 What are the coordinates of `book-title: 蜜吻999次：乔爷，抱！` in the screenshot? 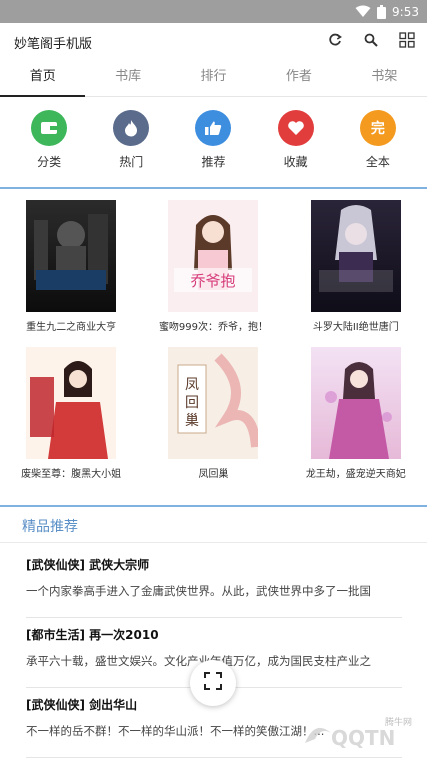 It's located at (213, 327).